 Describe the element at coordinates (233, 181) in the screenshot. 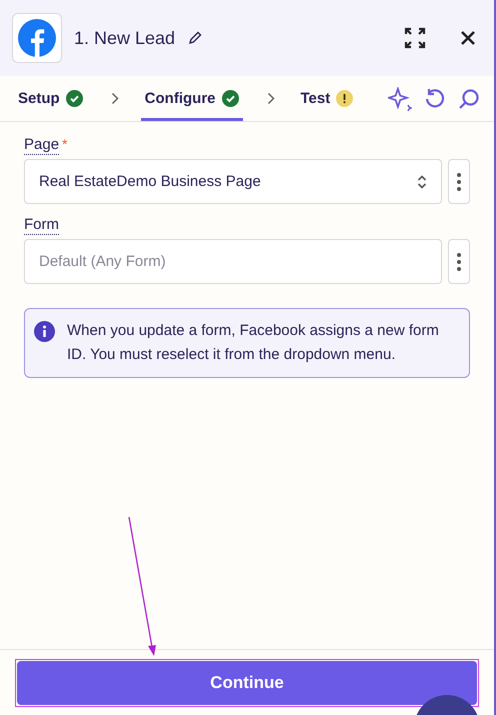

I see `page-select: Real EstateDemo Business Page` at that location.